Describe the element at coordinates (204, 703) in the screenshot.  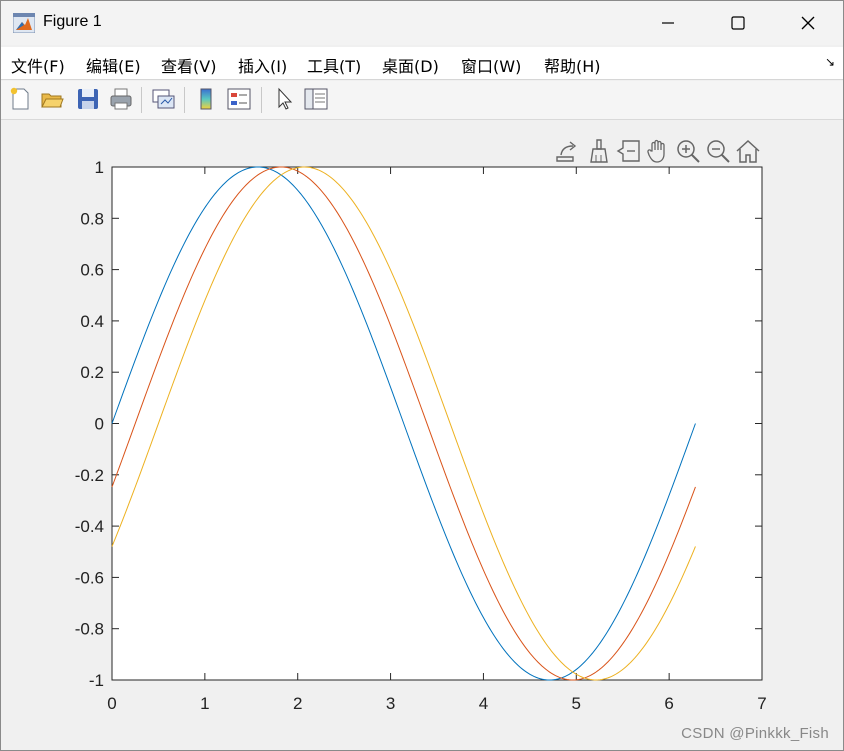
I see `x-tick-label: 1` at that location.